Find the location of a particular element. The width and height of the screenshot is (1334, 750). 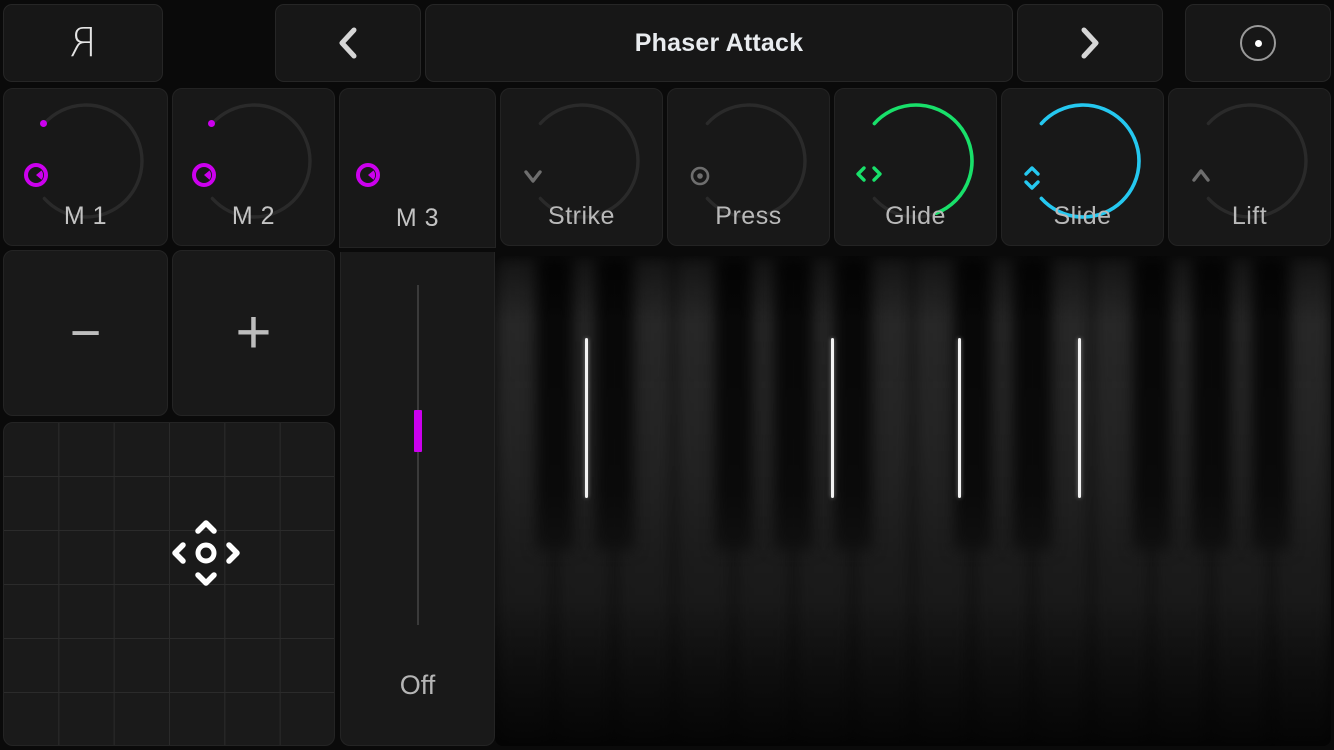

knob-press: Press is located at coordinates (748, 167).